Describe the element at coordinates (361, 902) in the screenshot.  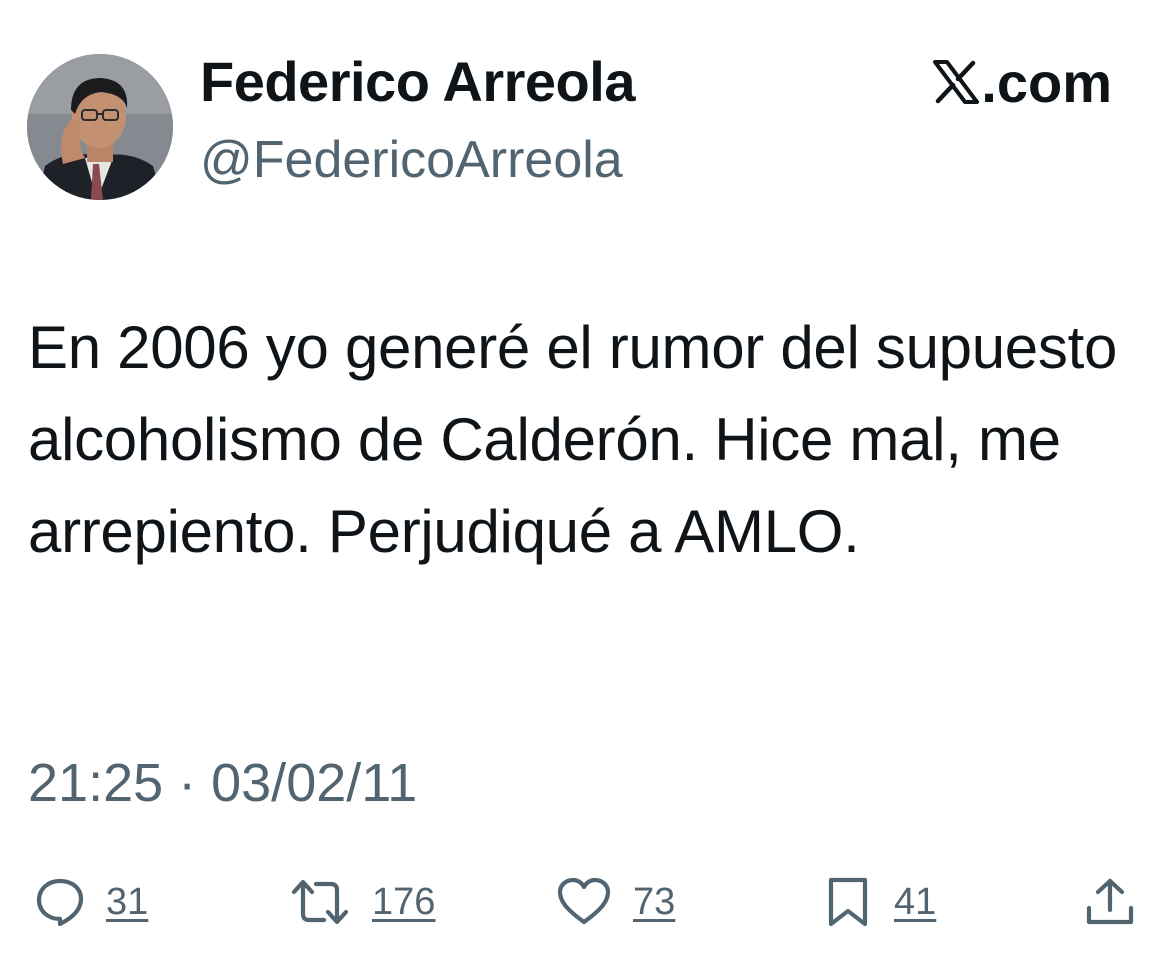
I see `retweet-button: 176` at that location.